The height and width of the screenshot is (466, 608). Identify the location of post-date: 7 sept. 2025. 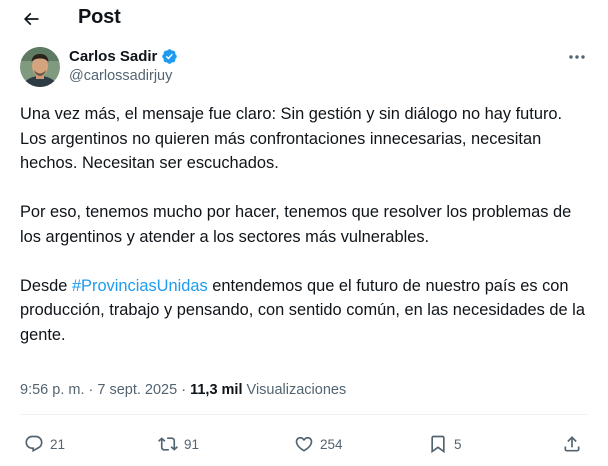
(137, 390).